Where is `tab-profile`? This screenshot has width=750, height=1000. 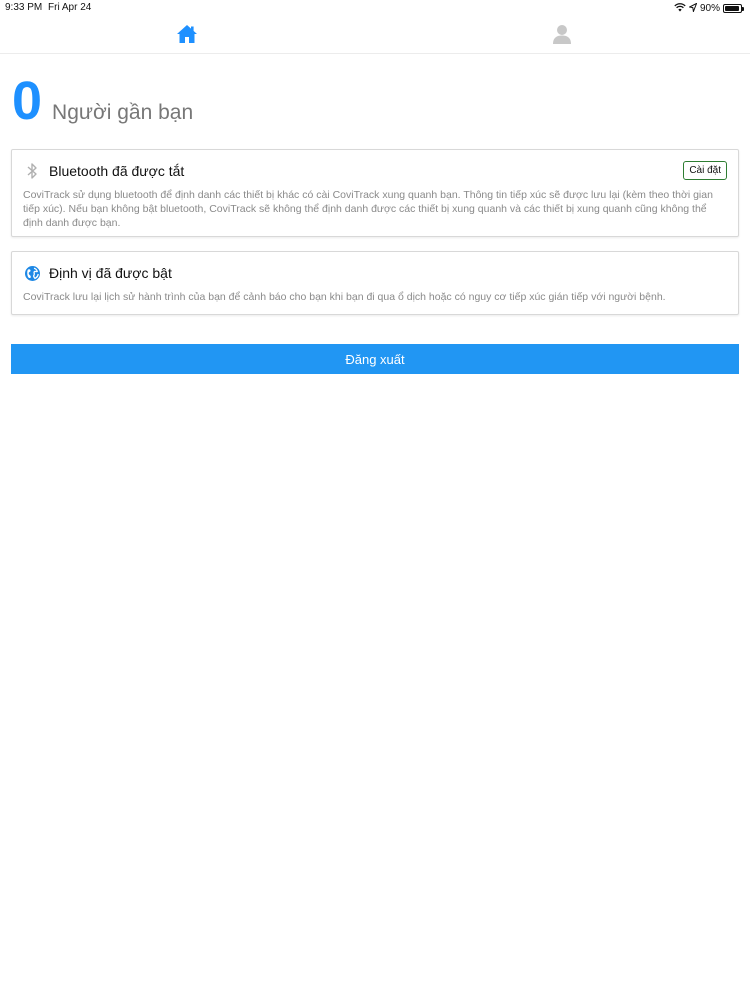 tab-profile is located at coordinates (562, 34).